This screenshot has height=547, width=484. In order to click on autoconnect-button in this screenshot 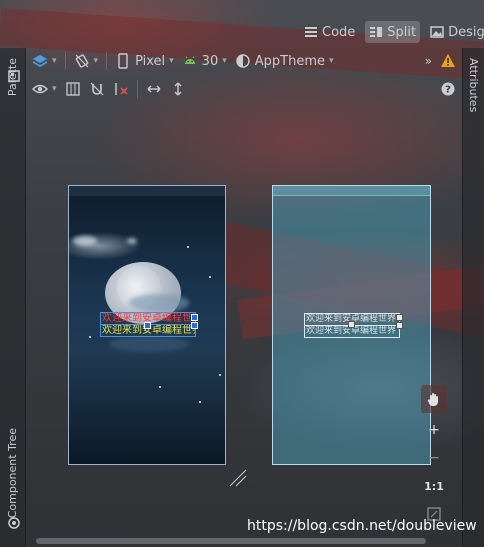, I will do `click(97, 89)`.